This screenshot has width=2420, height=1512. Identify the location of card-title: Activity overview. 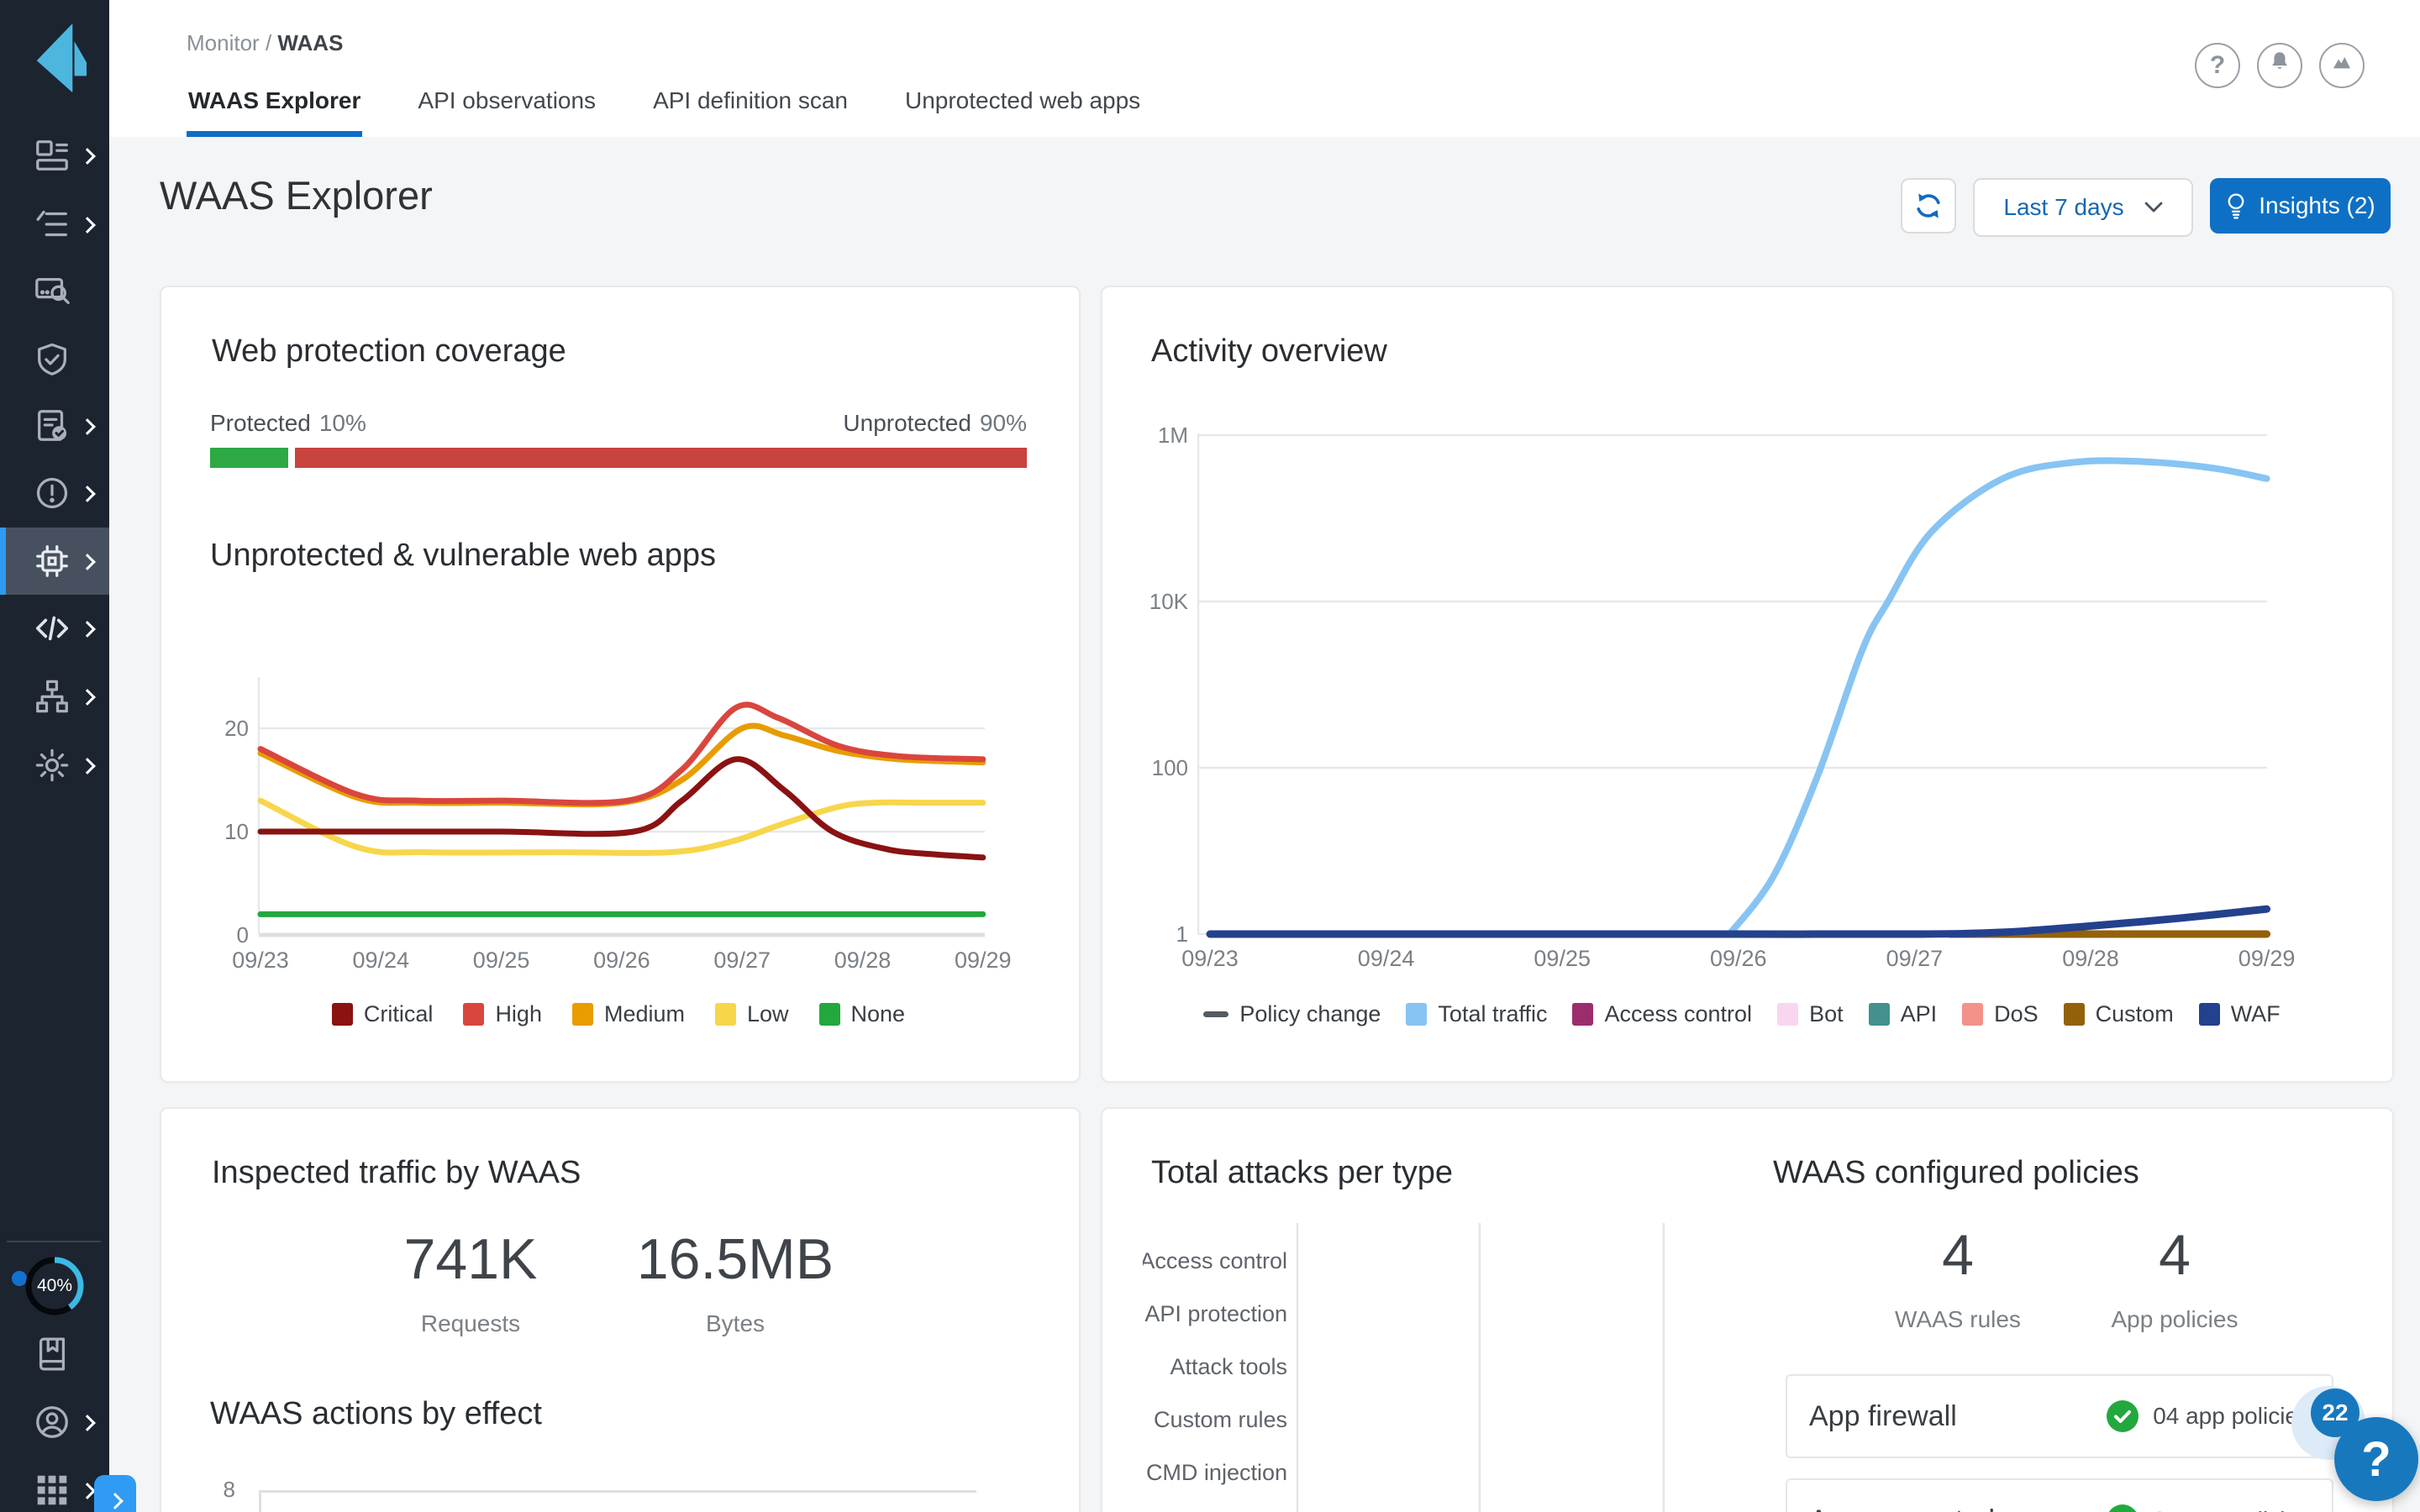
(1269, 351).